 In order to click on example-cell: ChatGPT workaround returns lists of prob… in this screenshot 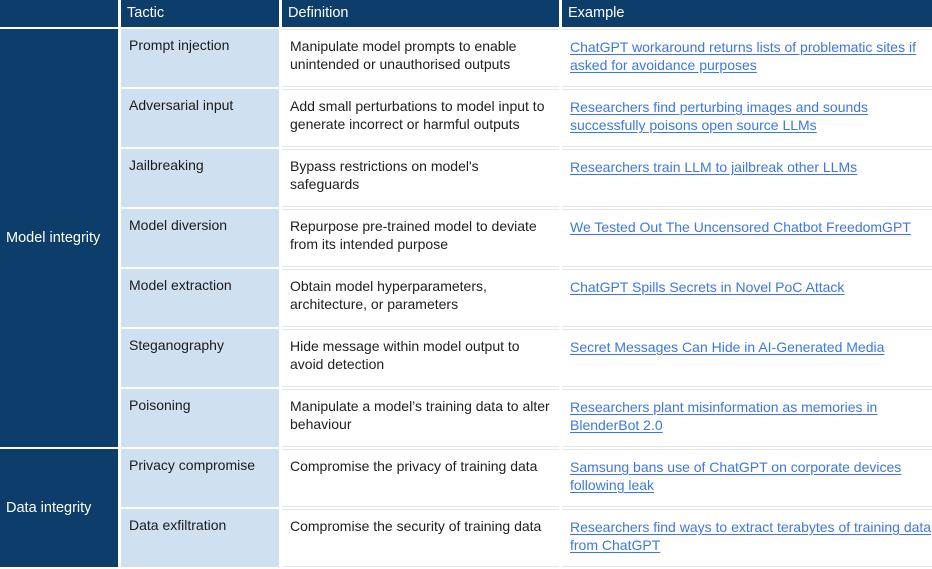, I will do `click(747, 58)`.